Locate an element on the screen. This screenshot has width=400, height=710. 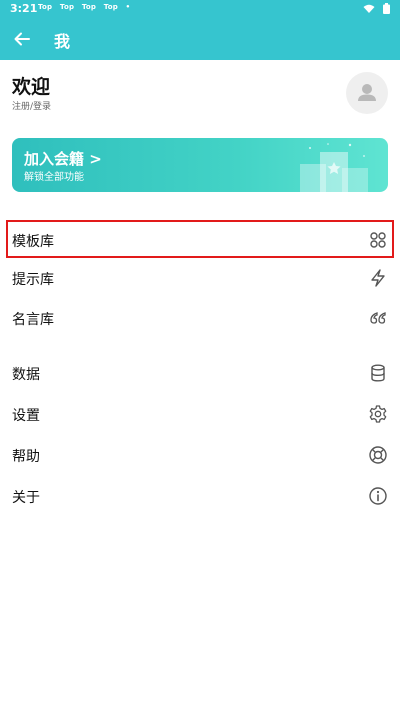
app-bar: 我 is located at coordinates (200, 39).